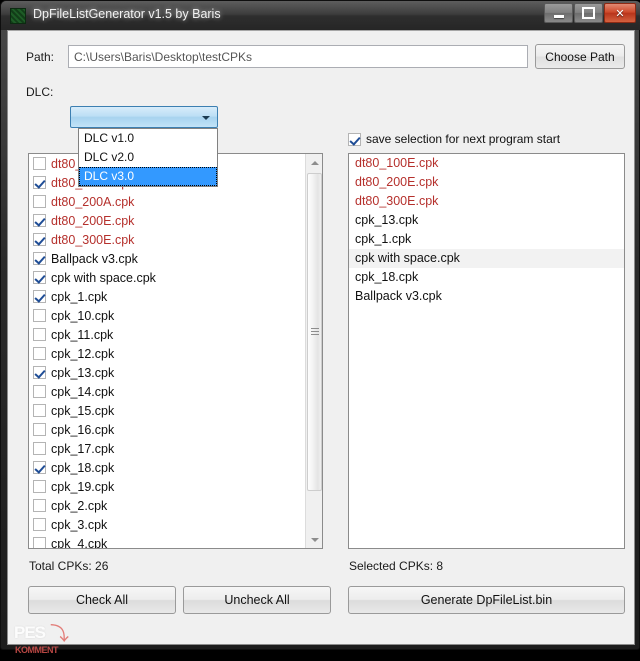  What do you see at coordinates (127, 14) in the screenshot?
I see `window-title: DpFileListGenerator v1.5 by Baris` at bounding box center [127, 14].